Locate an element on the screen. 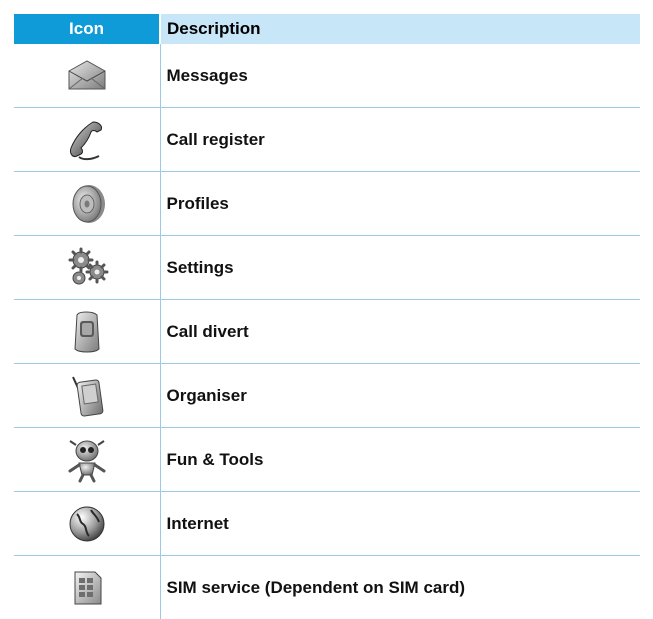 This screenshot has height=619, width=653. description-cell: Organiser is located at coordinates (400, 396).